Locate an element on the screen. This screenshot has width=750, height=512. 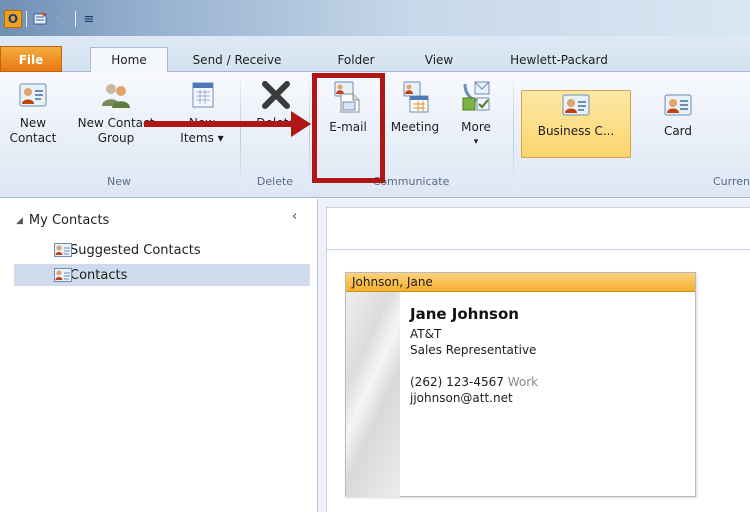
business-card-icon is located at coordinates (576, 105).